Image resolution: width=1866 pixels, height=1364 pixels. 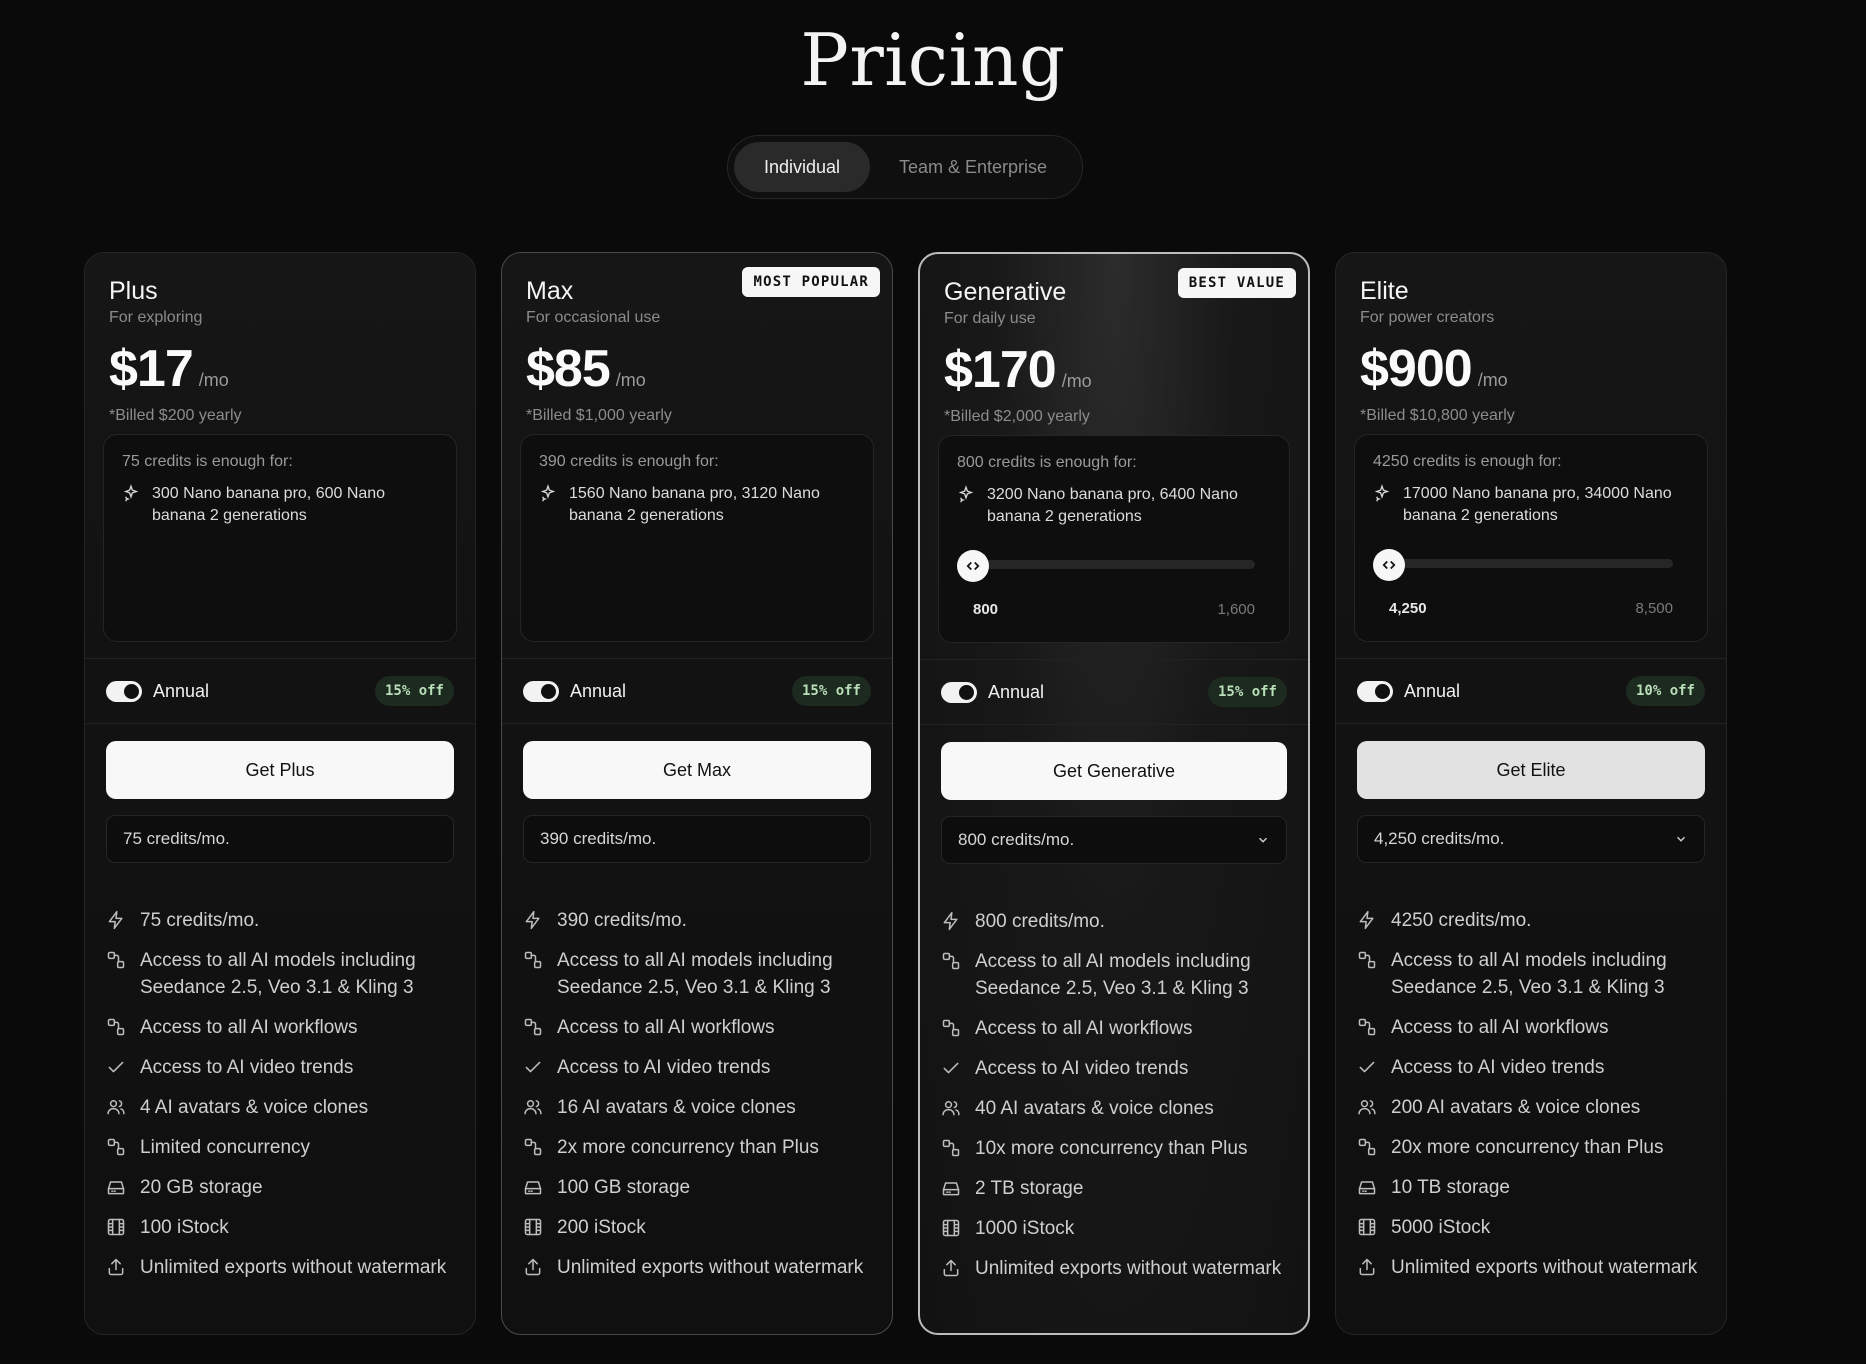 What do you see at coordinates (697, 839) in the screenshot?
I see `credits-select: 390 credits/mo.` at bounding box center [697, 839].